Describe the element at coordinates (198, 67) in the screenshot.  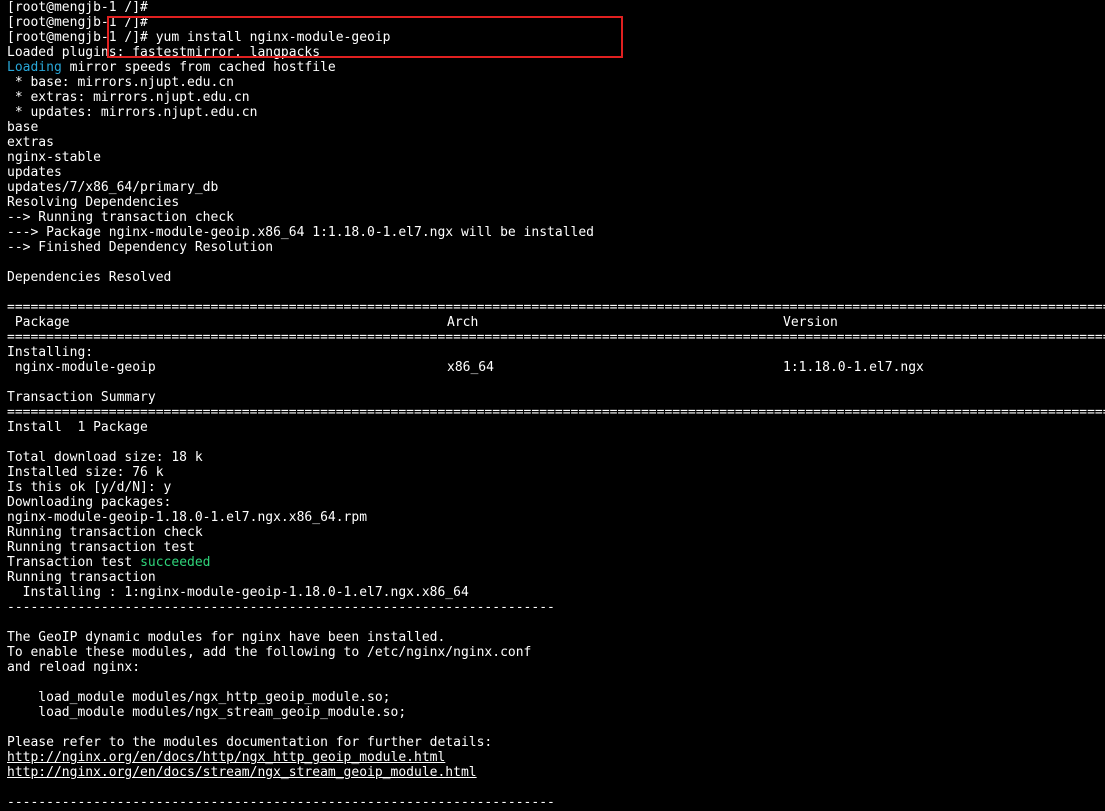
I see `loading-text: mirror speeds from cached hostfile` at that location.